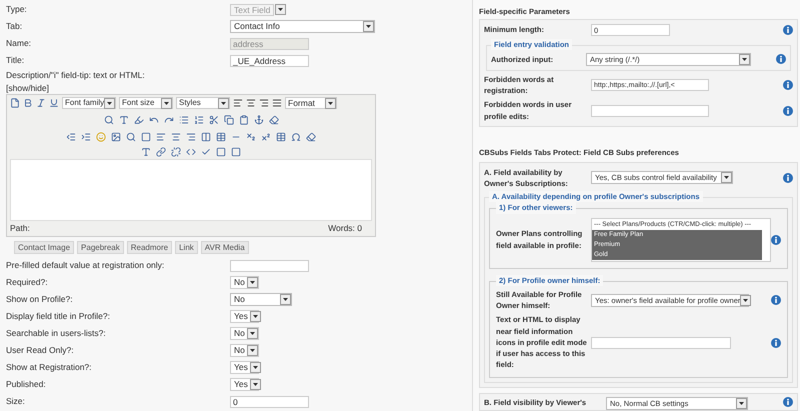  I want to click on field-label: Name:, so click(19, 43).